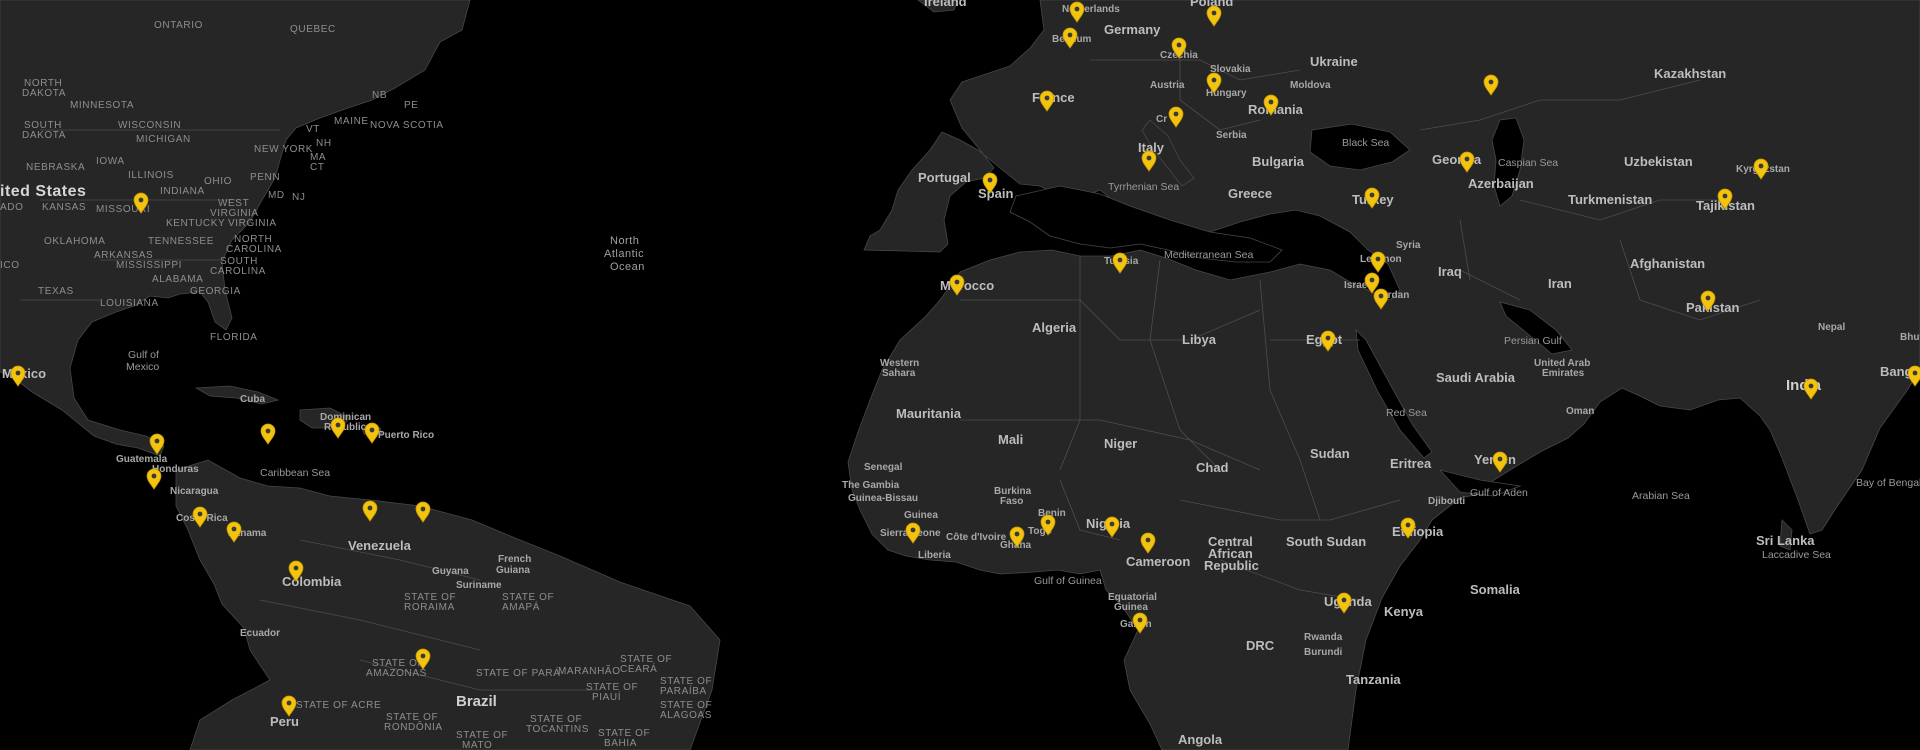  I want to click on label-gulf-of-mexico-1: Gulf of, so click(143, 355).